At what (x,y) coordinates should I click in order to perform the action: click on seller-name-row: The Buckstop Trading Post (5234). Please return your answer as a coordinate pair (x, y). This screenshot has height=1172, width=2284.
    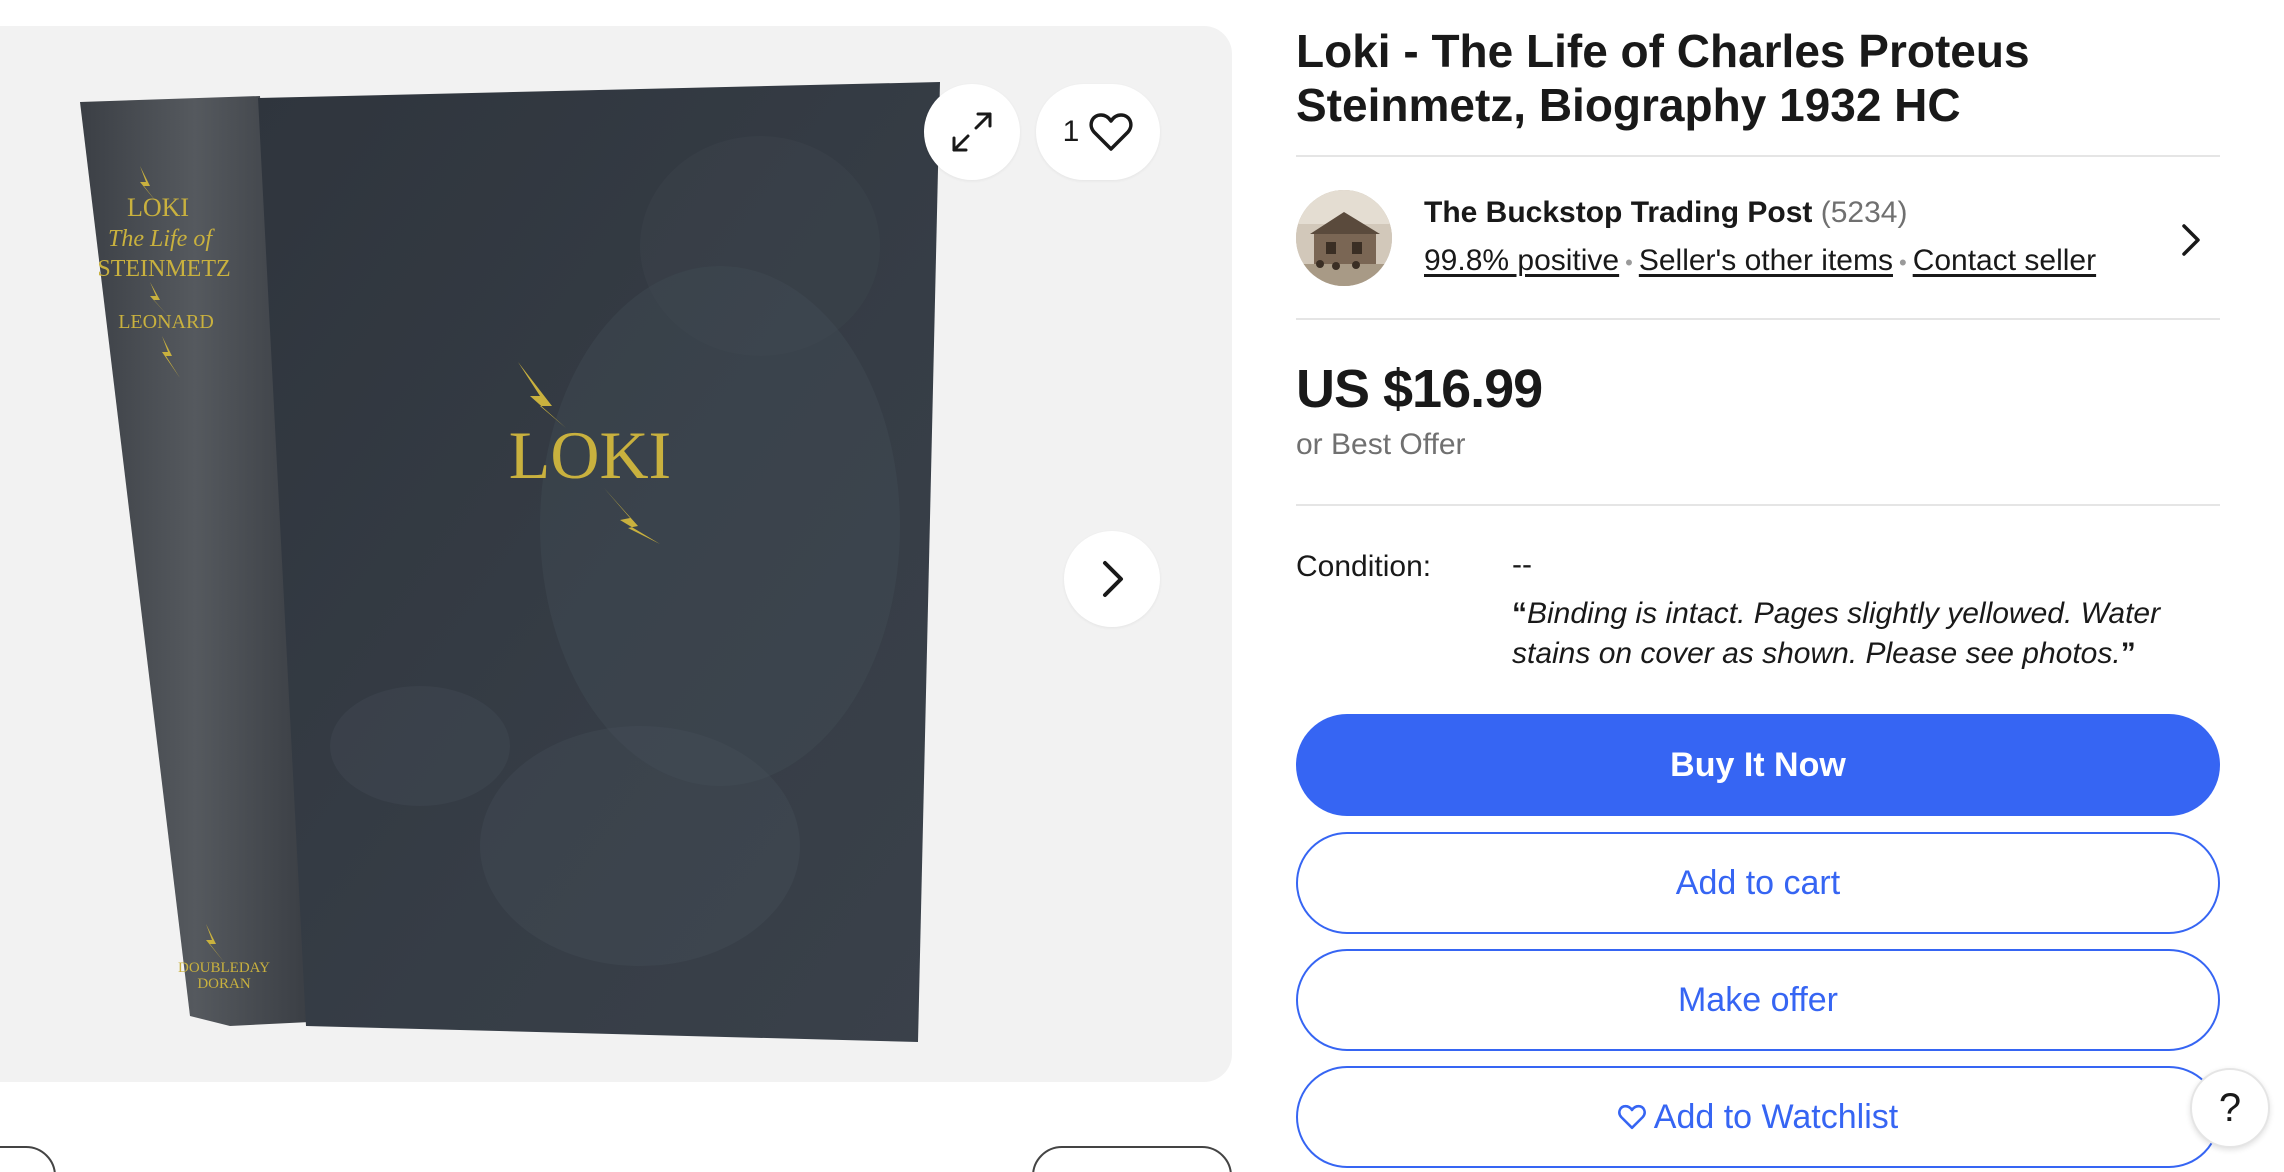
    Looking at the image, I should click on (1665, 213).